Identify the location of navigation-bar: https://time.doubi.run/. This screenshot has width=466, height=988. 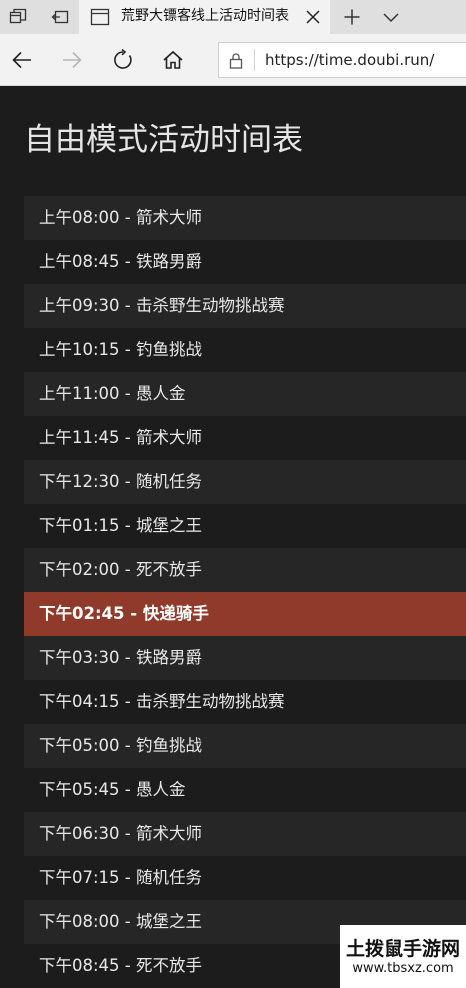
(233, 60).